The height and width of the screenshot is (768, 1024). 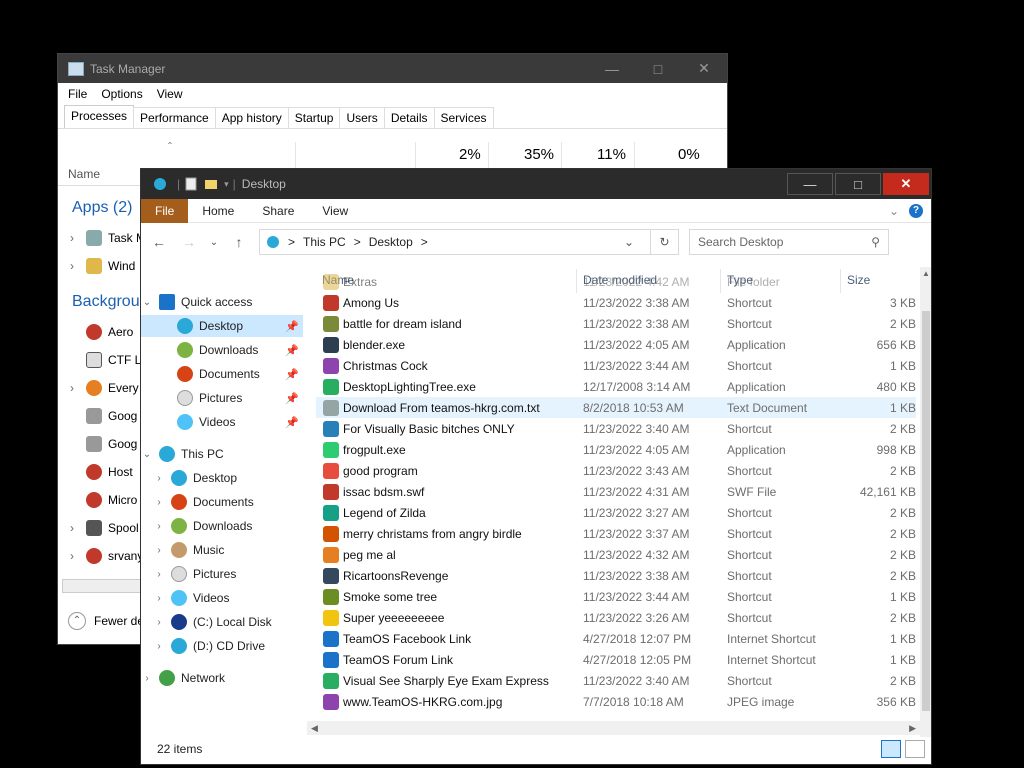 What do you see at coordinates (170, 94) in the screenshot?
I see `menu-view: View` at bounding box center [170, 94].